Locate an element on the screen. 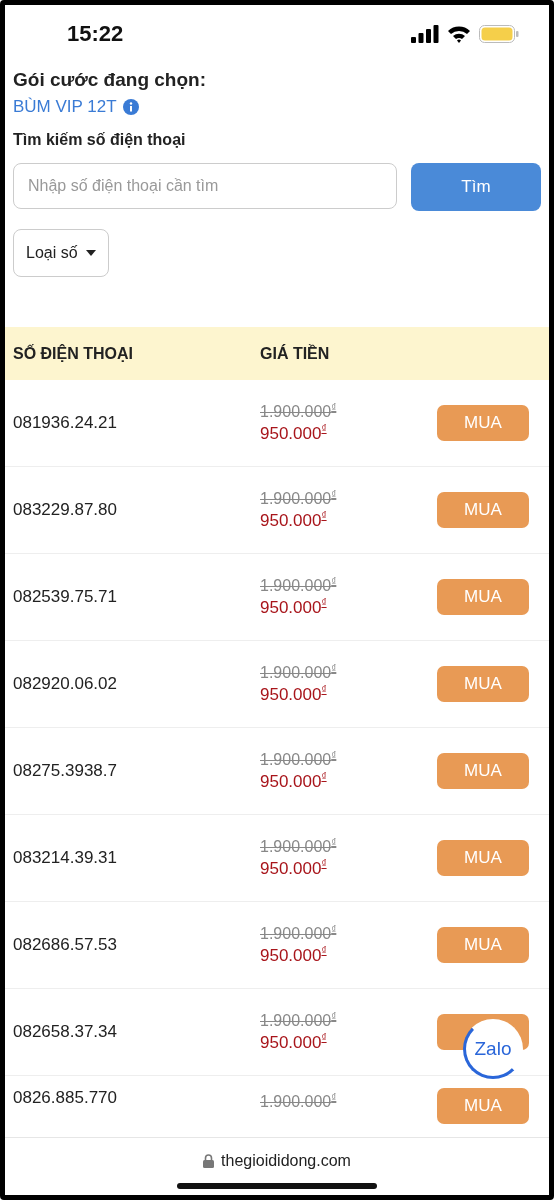 Image resolution: width=554 pixels, height=1200 pixels. info-icon is located at coordinates (130, 107).